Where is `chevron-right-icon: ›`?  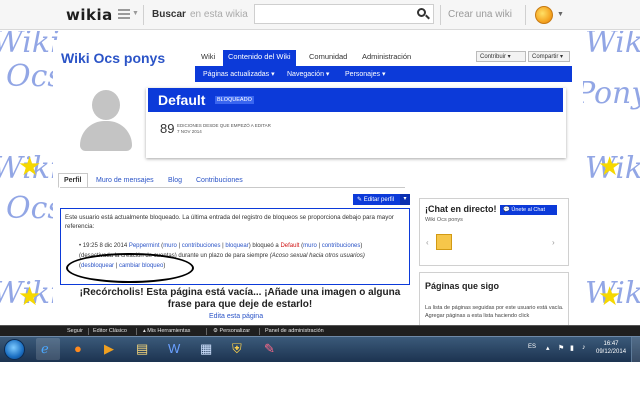 chevron-right-icon: › is located at coordinates (553, 242).